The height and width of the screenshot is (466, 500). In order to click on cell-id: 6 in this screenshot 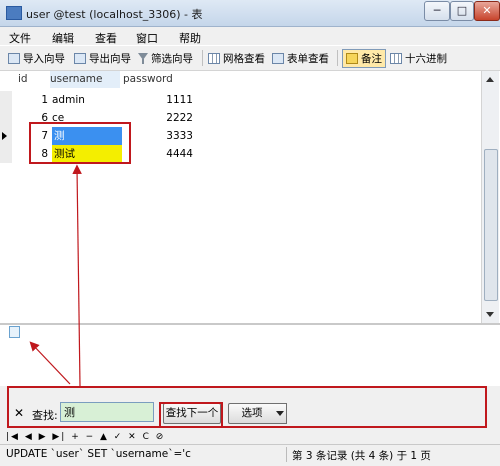, I will do `click(33, 118)`.